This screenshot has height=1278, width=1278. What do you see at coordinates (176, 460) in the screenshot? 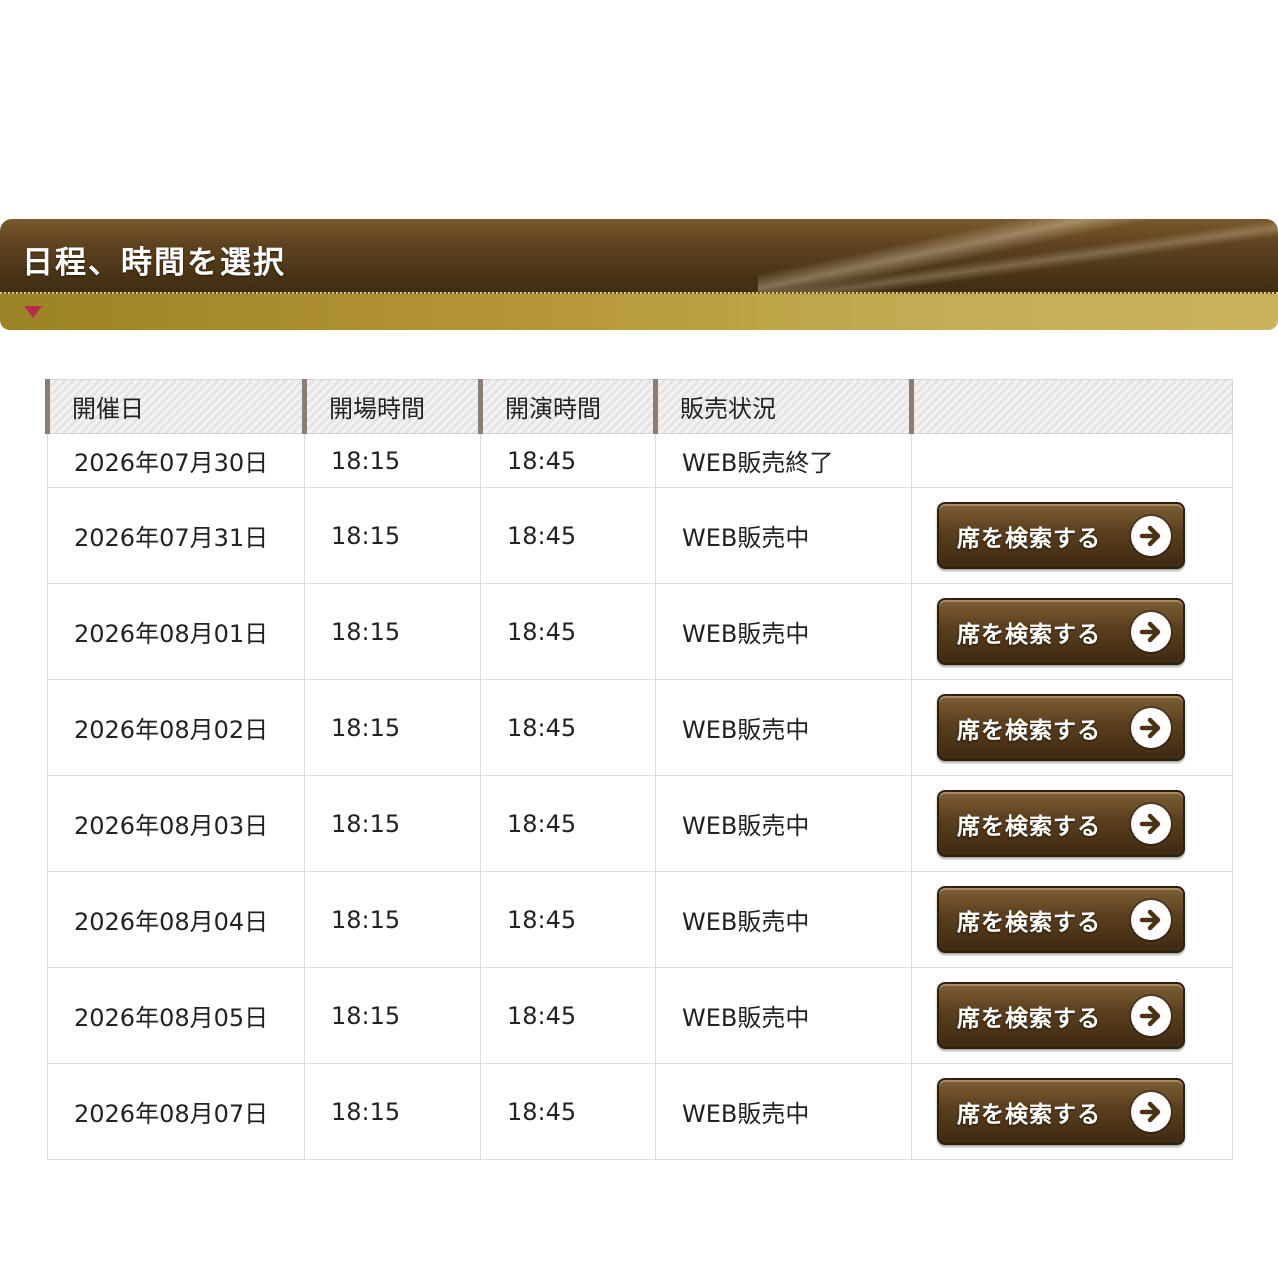
I see `cell-date: 2026年07月30日` at bounding box center [176, 460].